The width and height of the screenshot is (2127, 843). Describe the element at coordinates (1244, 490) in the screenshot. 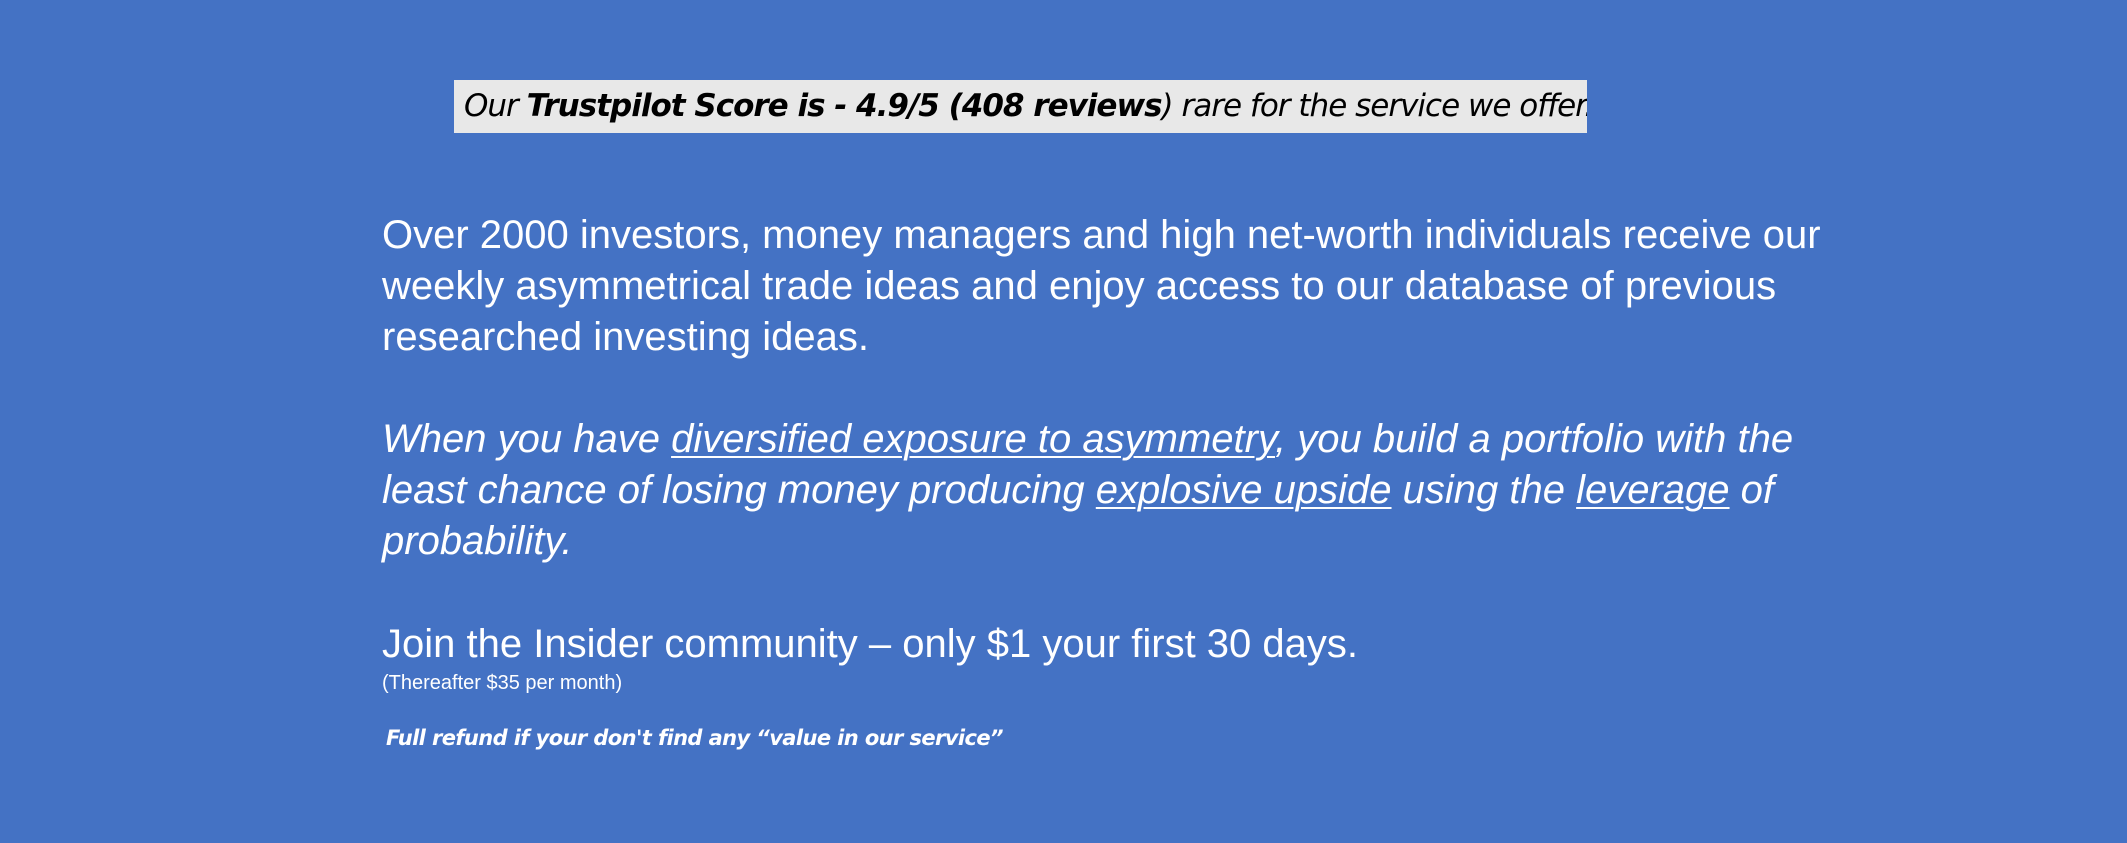

I see `pitch-link-explosive-upside: explosive upside` at that location.